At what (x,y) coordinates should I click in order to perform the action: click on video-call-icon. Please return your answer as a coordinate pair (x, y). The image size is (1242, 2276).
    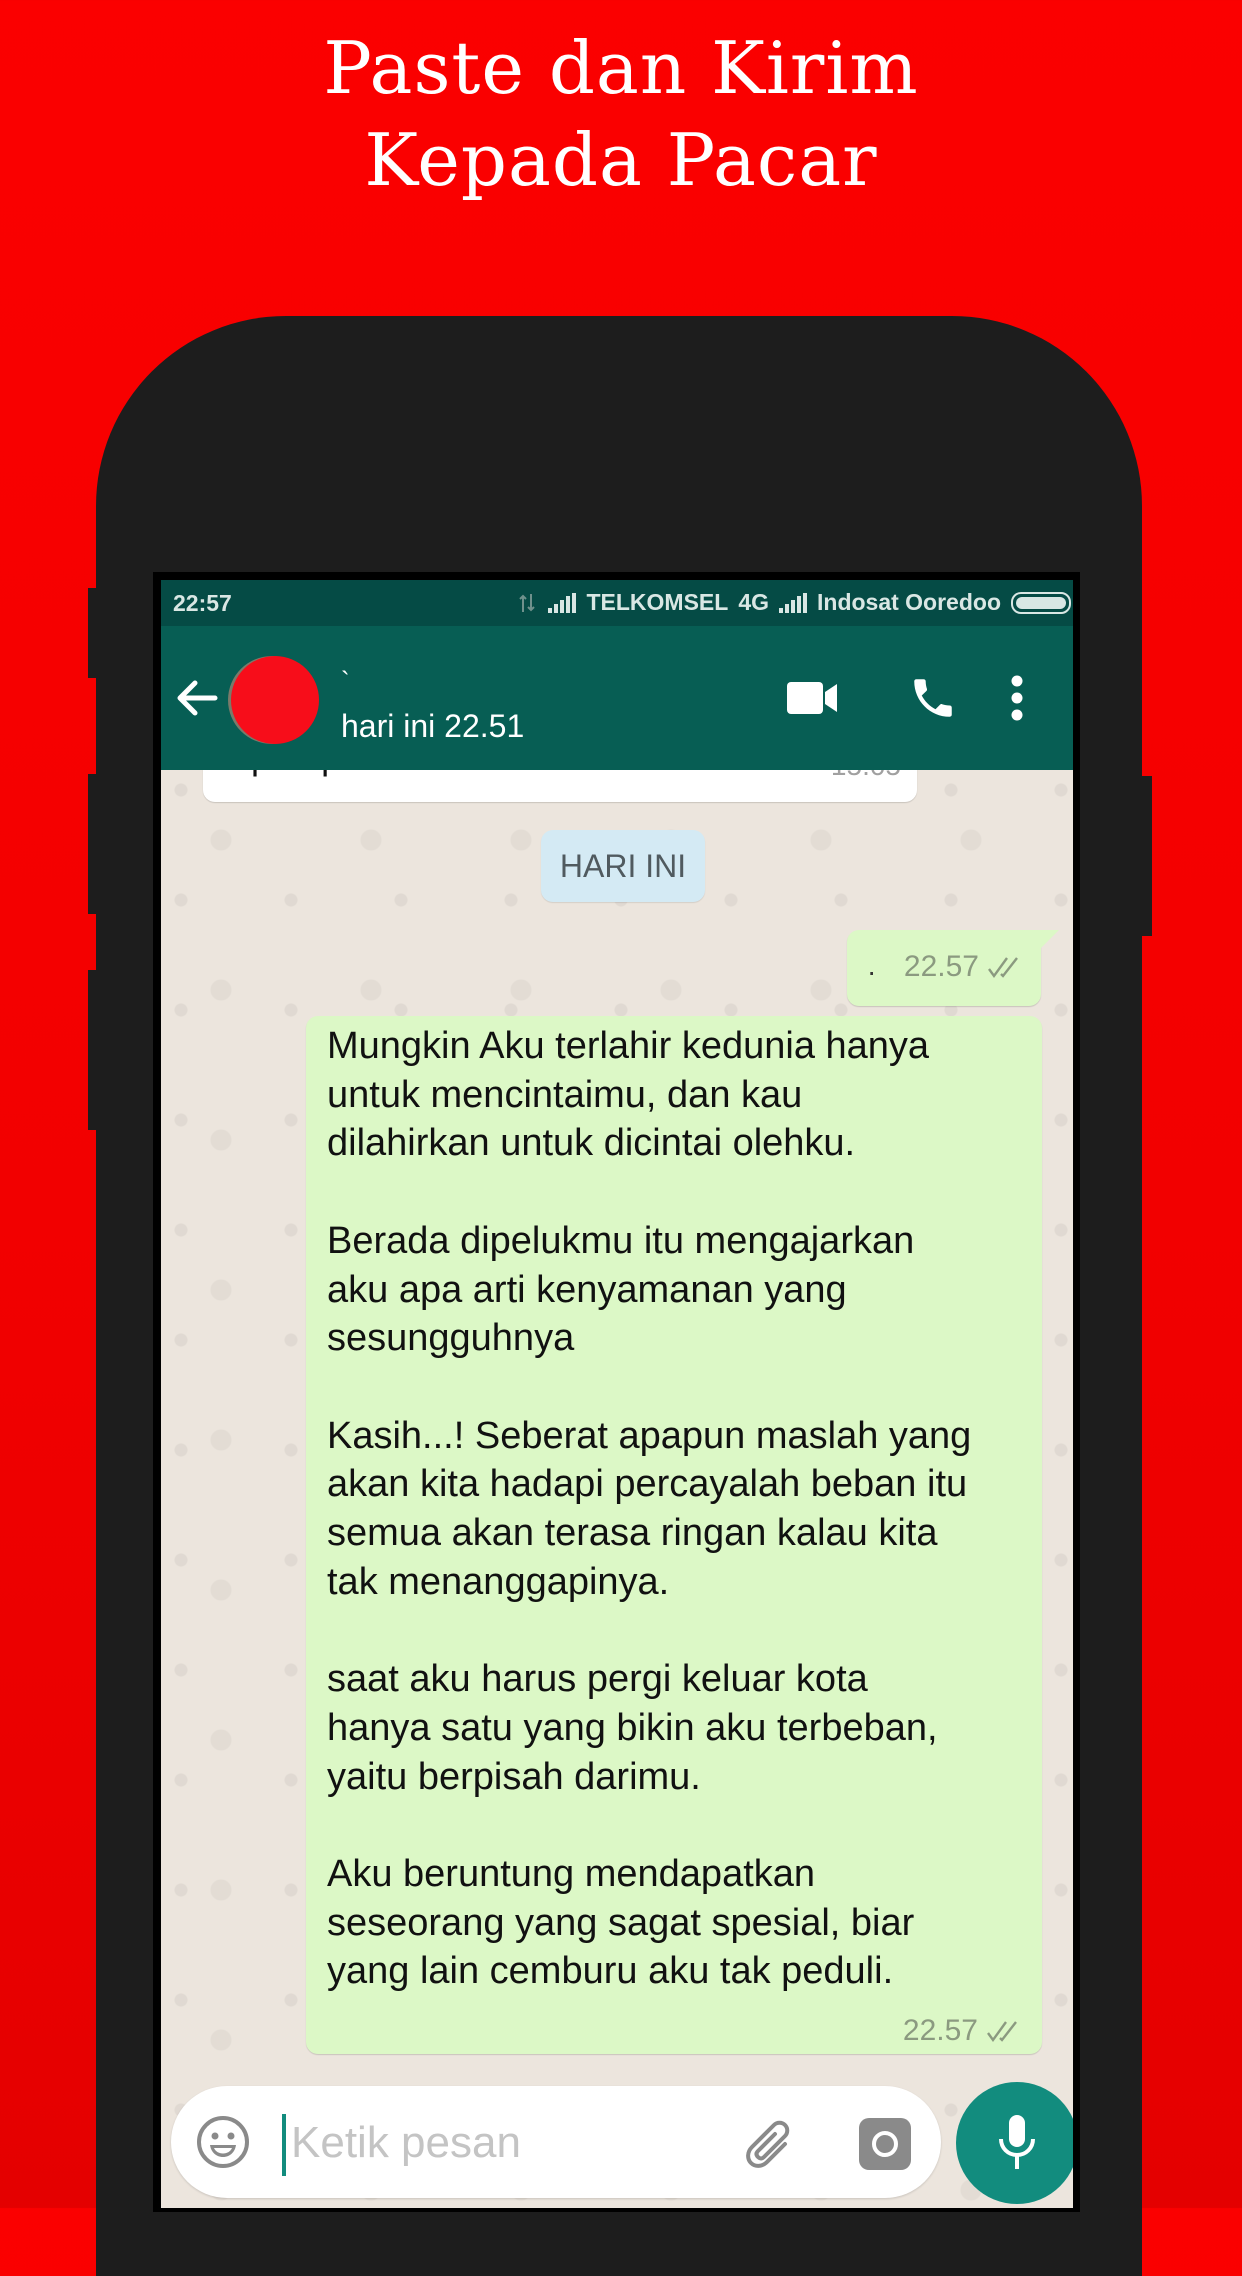
    Looking at the image, I should click on (812, 698).